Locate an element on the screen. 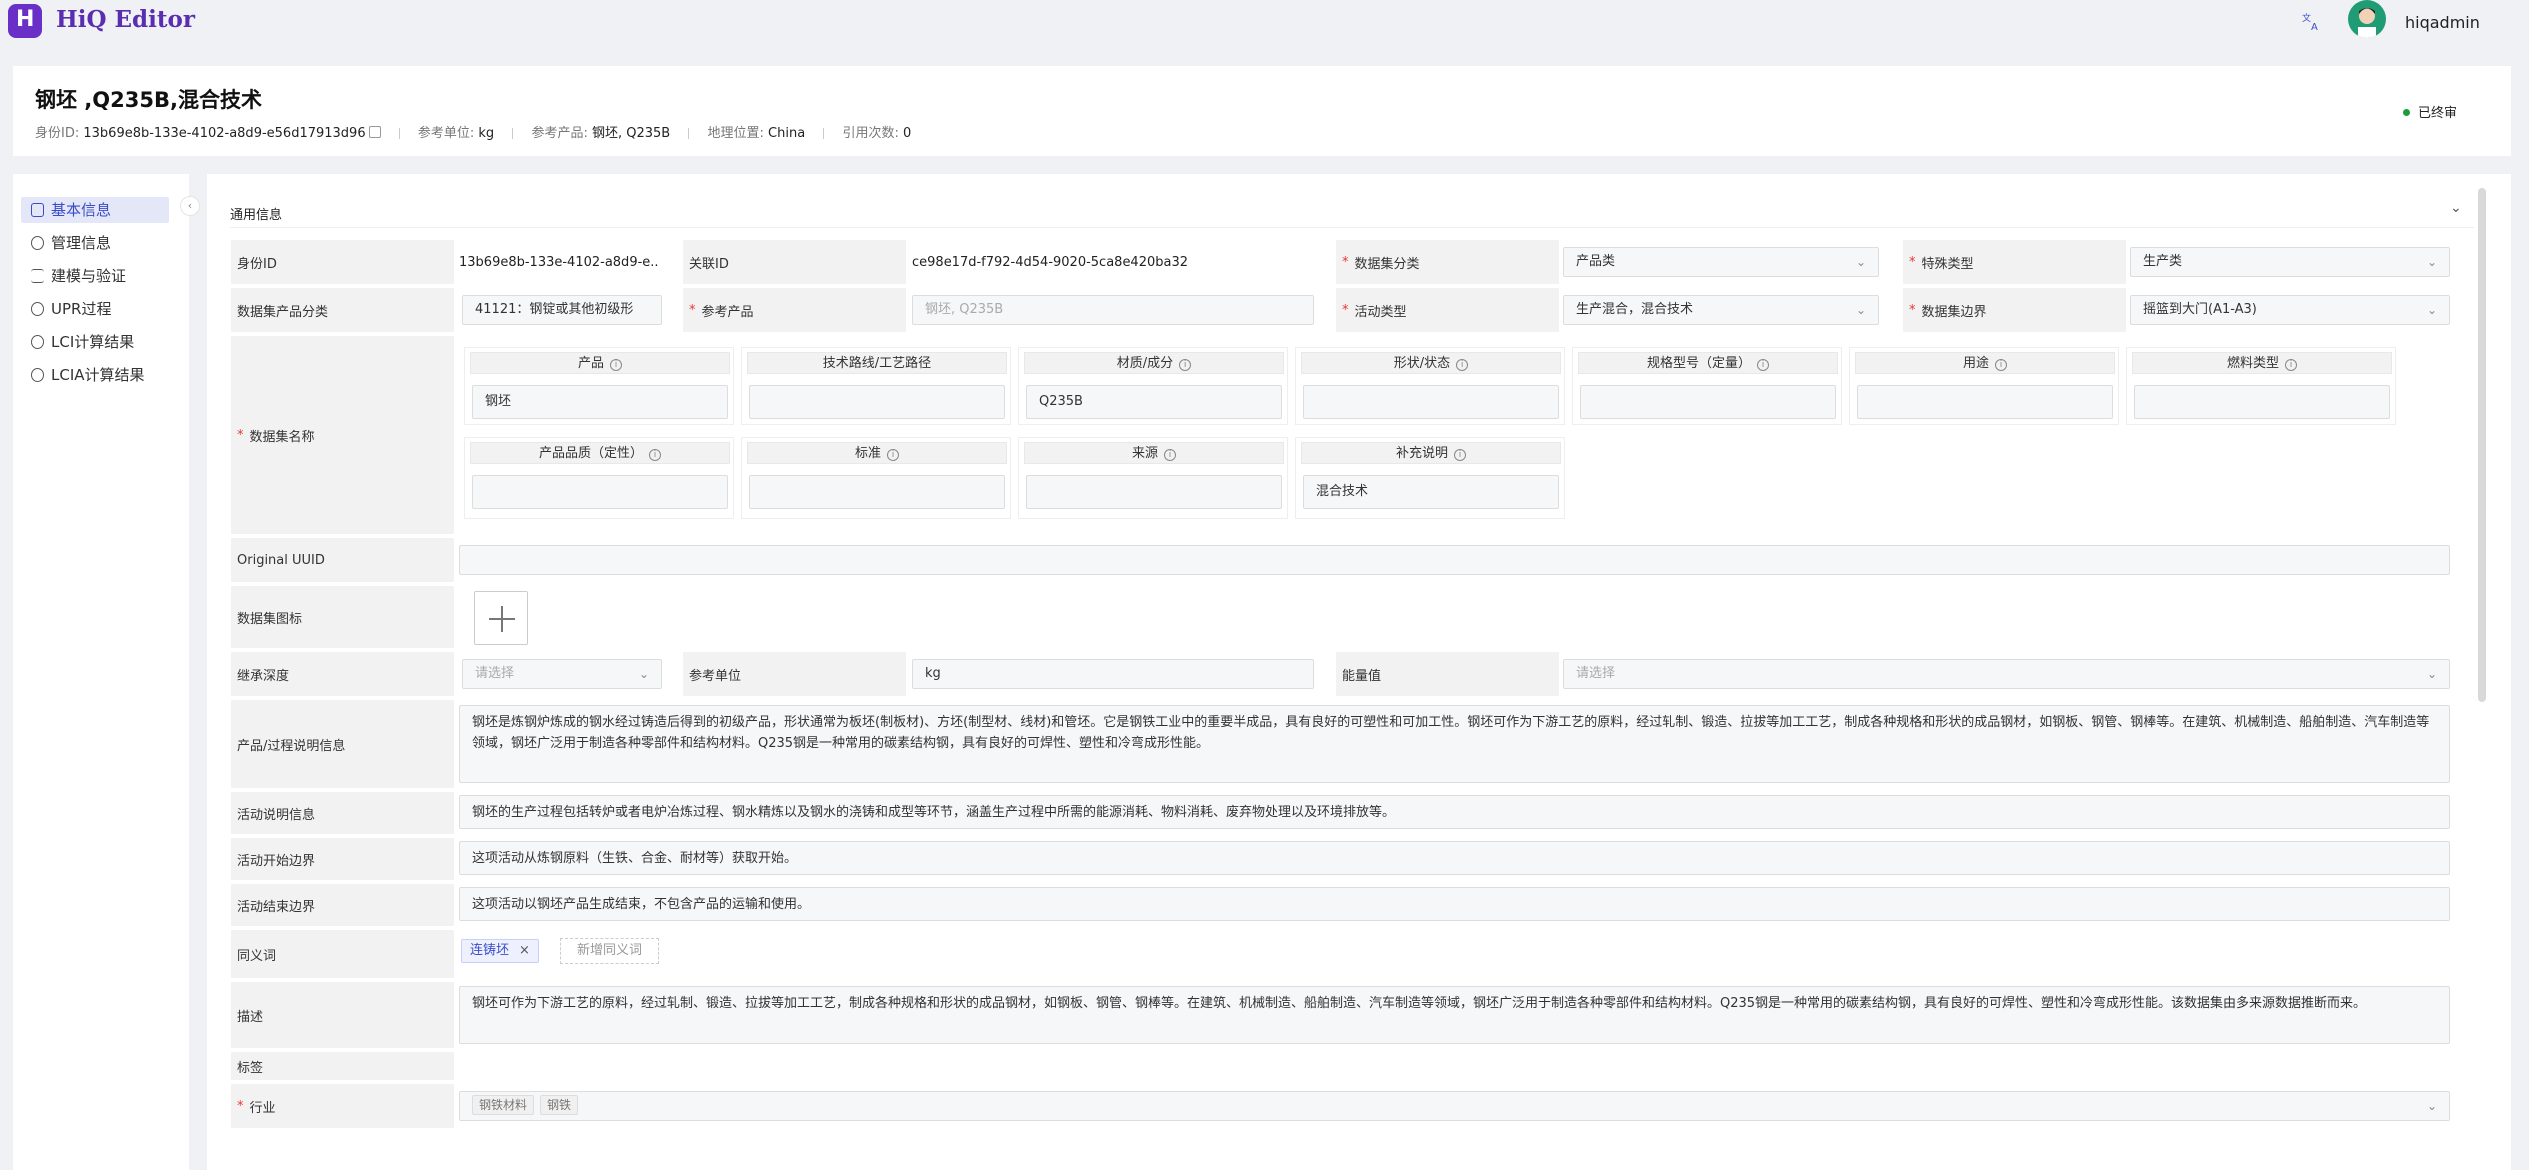  name-label-spec: 规格型号（定量） i is located at coordinates (1708, 363).